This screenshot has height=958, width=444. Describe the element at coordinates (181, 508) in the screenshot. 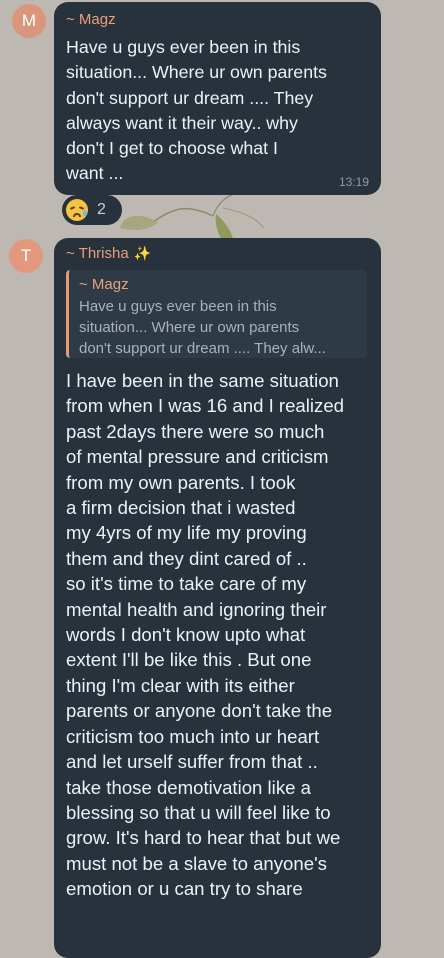

I see `message-line: a firm decision that i wasted` at that location.